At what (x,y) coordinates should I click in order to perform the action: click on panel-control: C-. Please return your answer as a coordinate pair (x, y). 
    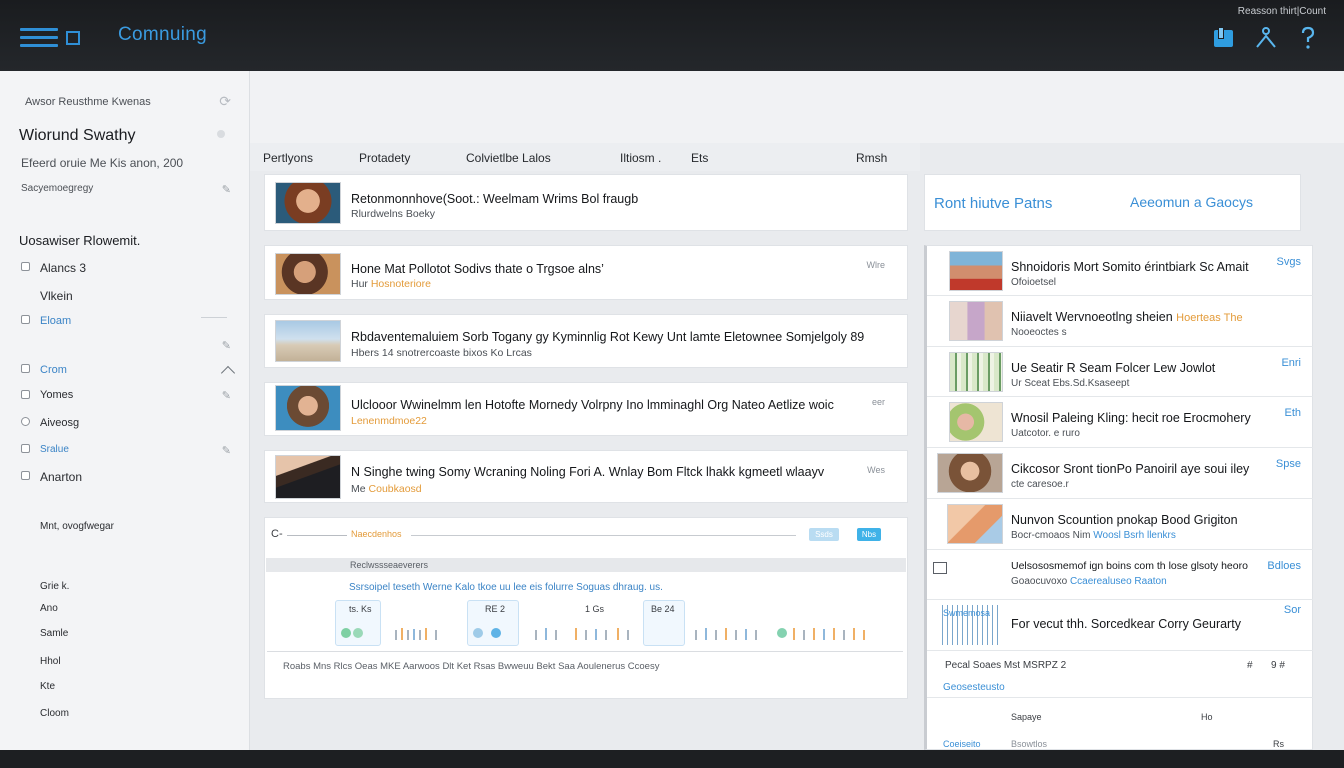
    Looking at the image, I should click on (277, 534).